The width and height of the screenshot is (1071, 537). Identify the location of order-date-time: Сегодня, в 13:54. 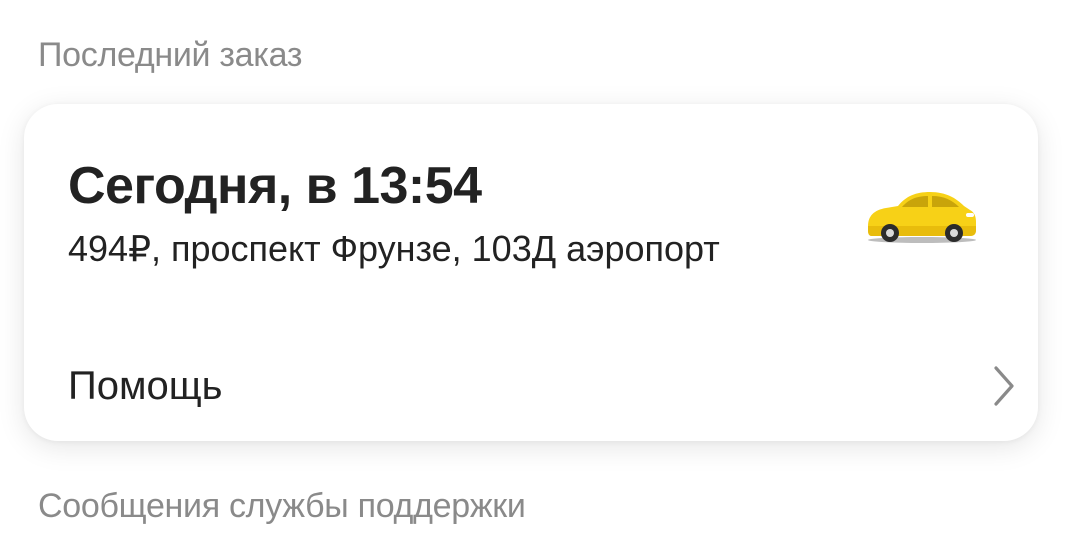
(275, 186).